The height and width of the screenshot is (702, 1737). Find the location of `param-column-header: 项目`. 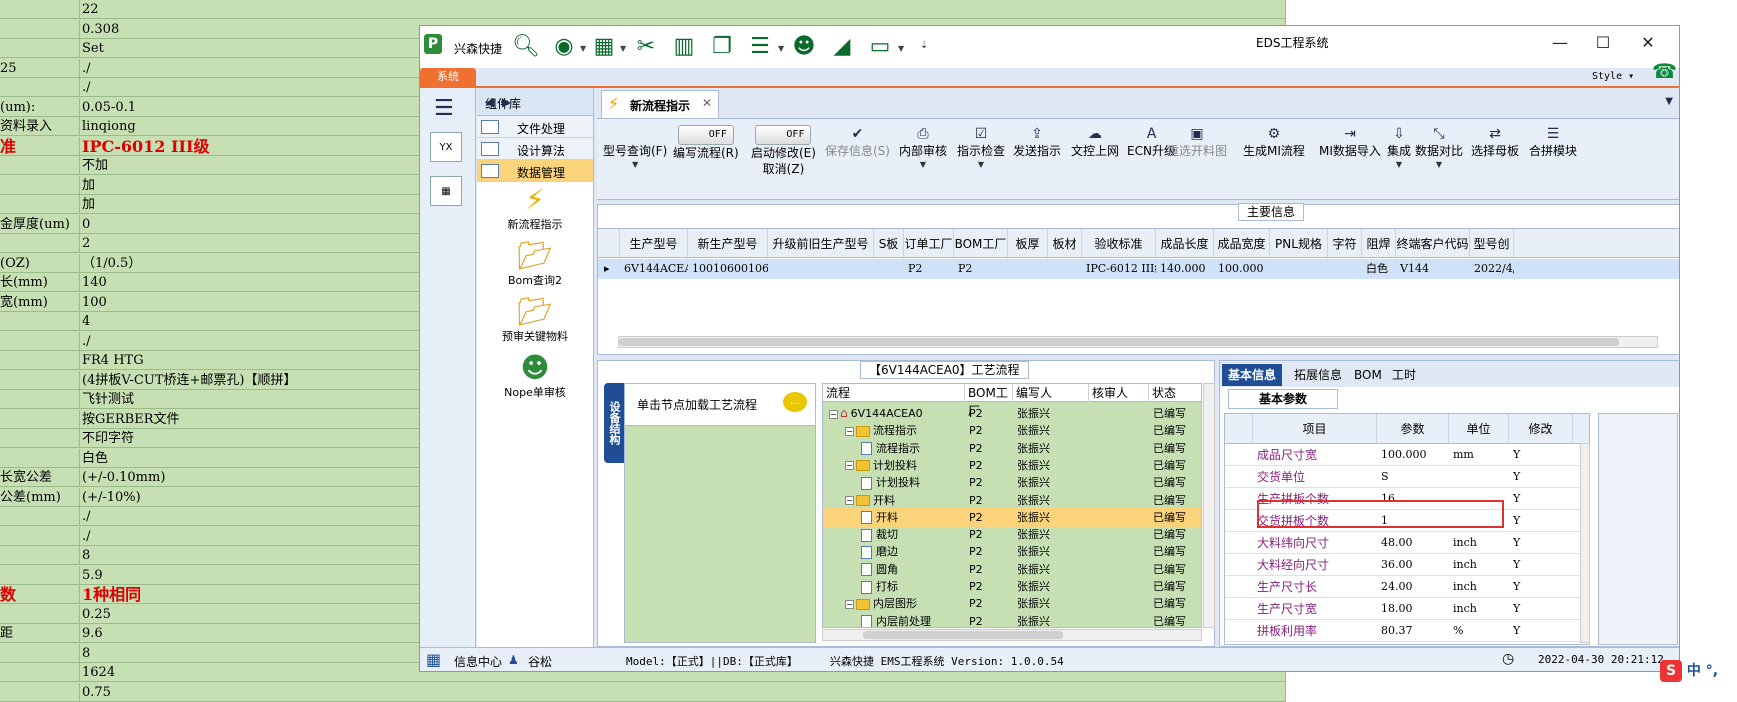

param-column-header: 项目 is located at coordinates (1315, 429).